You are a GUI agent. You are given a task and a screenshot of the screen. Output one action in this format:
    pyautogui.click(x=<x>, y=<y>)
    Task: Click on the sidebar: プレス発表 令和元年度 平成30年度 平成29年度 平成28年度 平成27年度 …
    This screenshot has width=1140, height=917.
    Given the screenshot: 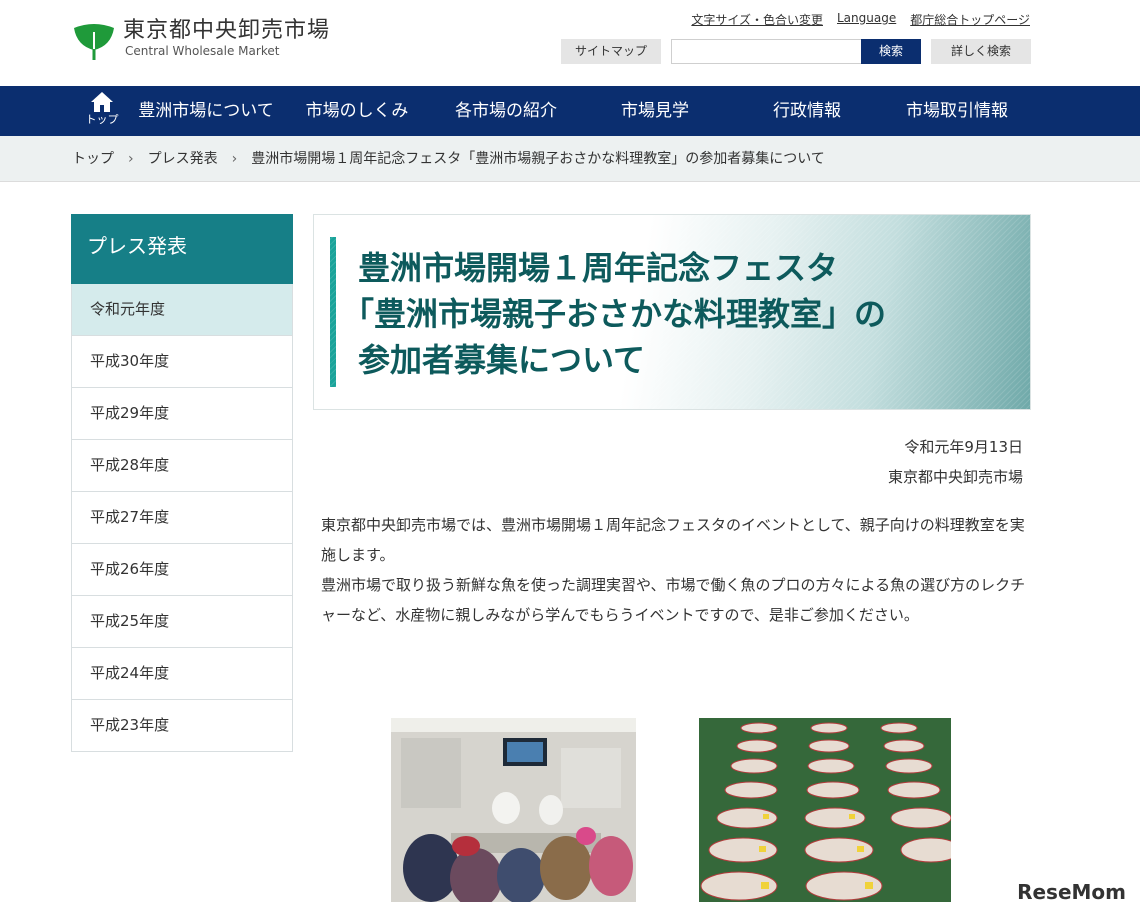 What is the action you would take?
    pyautogui.click(x=182, y=483)
    